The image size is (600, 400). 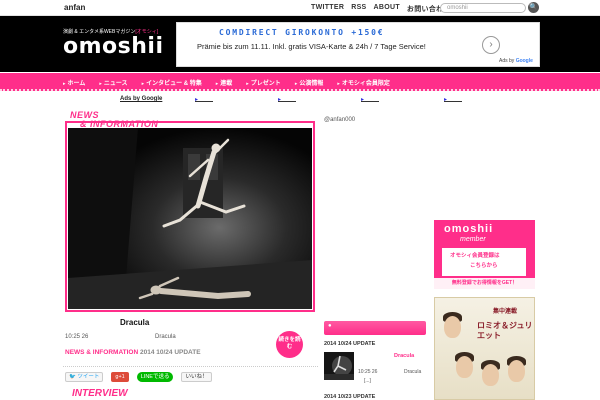 What do you see at coordinates (113, 82) in the screenshot?
I see `nav-news: ニュース` at bounding box center [113, 82].